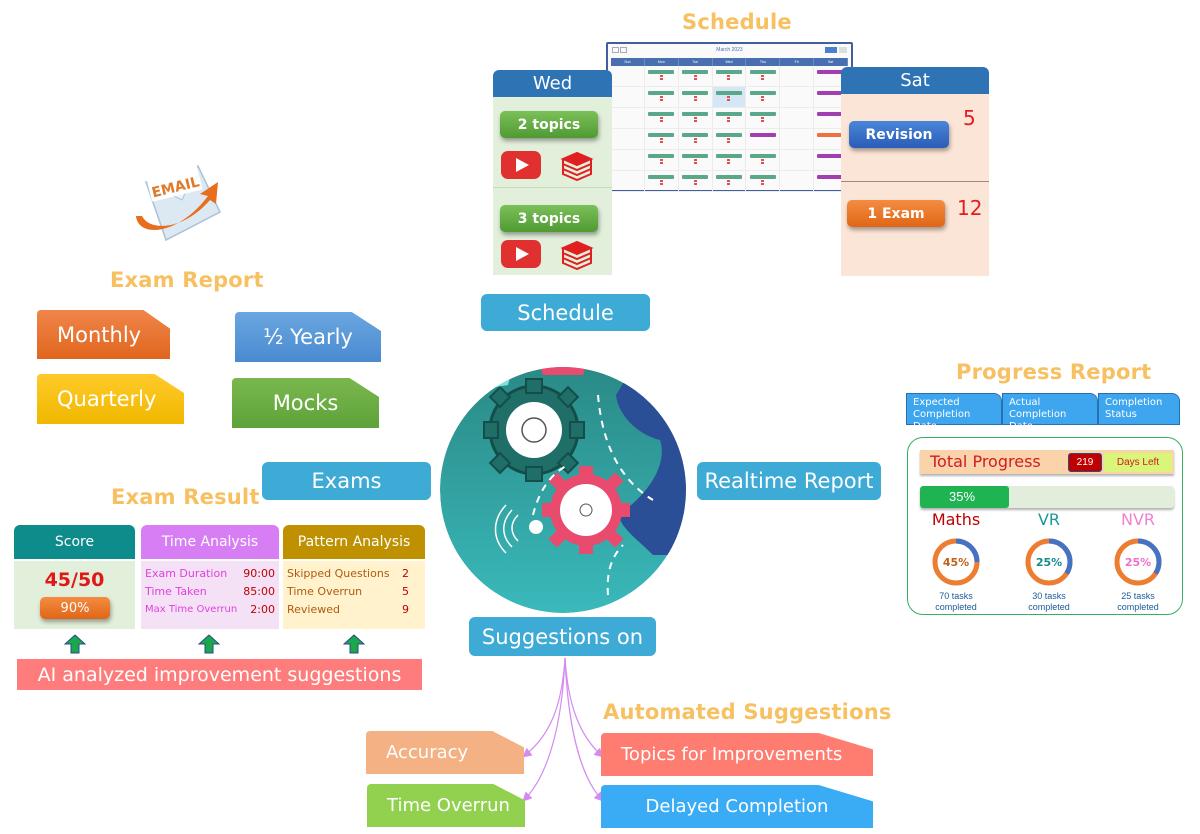  Describe the element at coordinates (737, 754) in the screenshot. I see `suggestion-topics-for-improvements: Topics for Improvements` at that location.